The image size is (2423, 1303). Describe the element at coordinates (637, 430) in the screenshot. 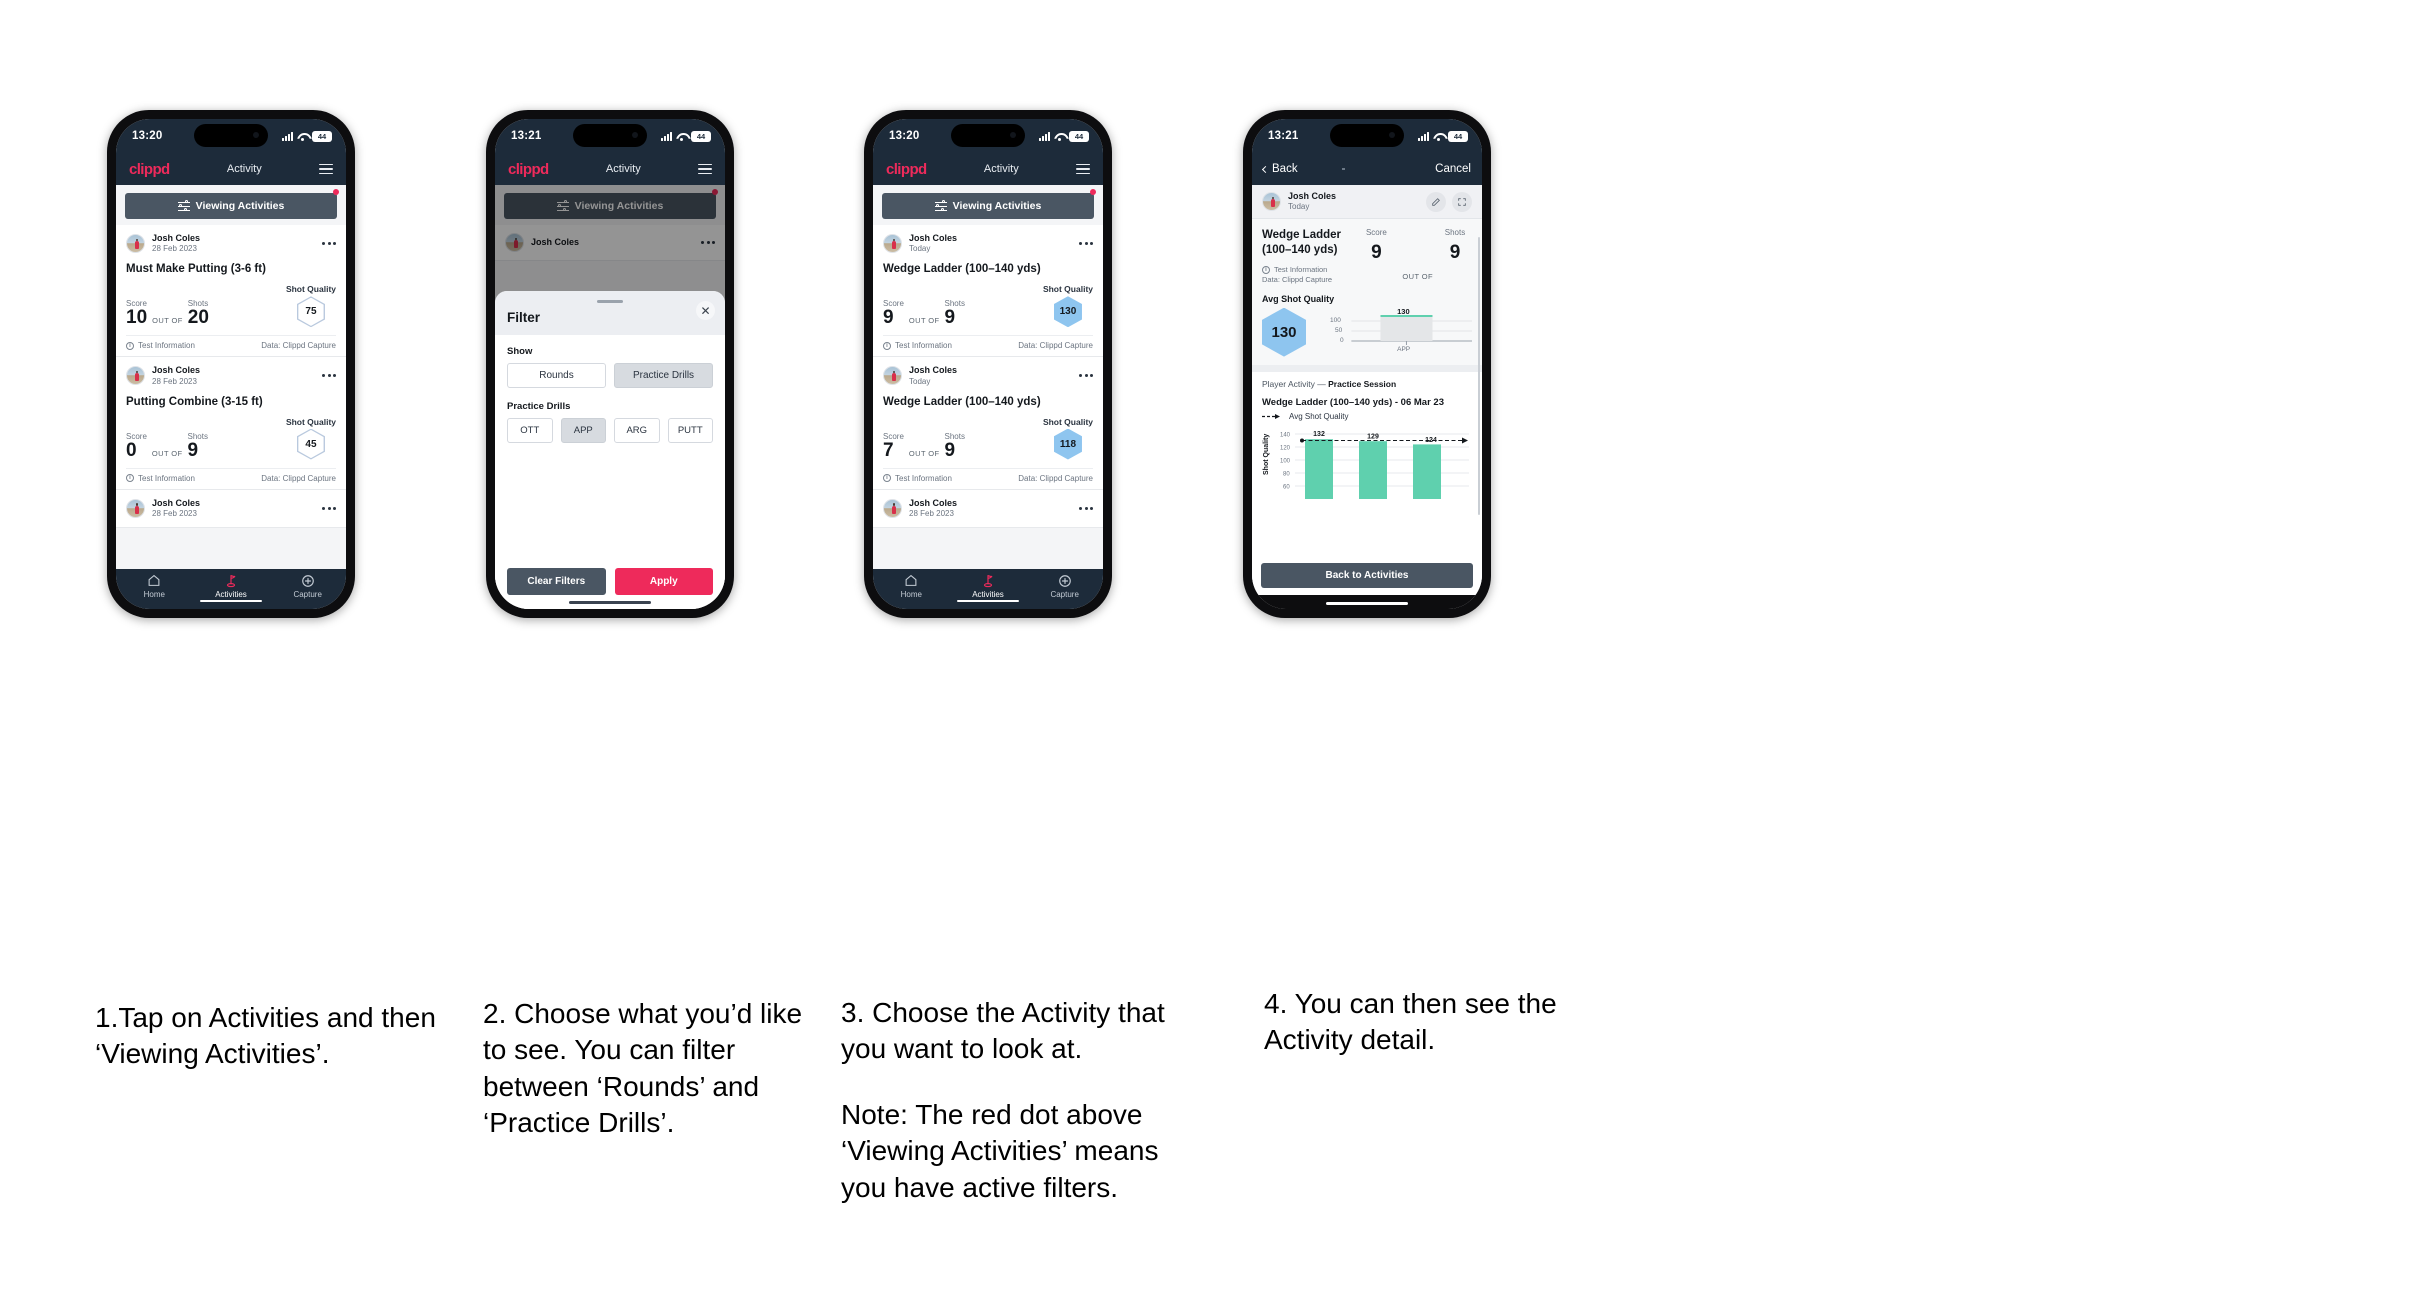

I see `filter-chip-arg: ARG` at that location.